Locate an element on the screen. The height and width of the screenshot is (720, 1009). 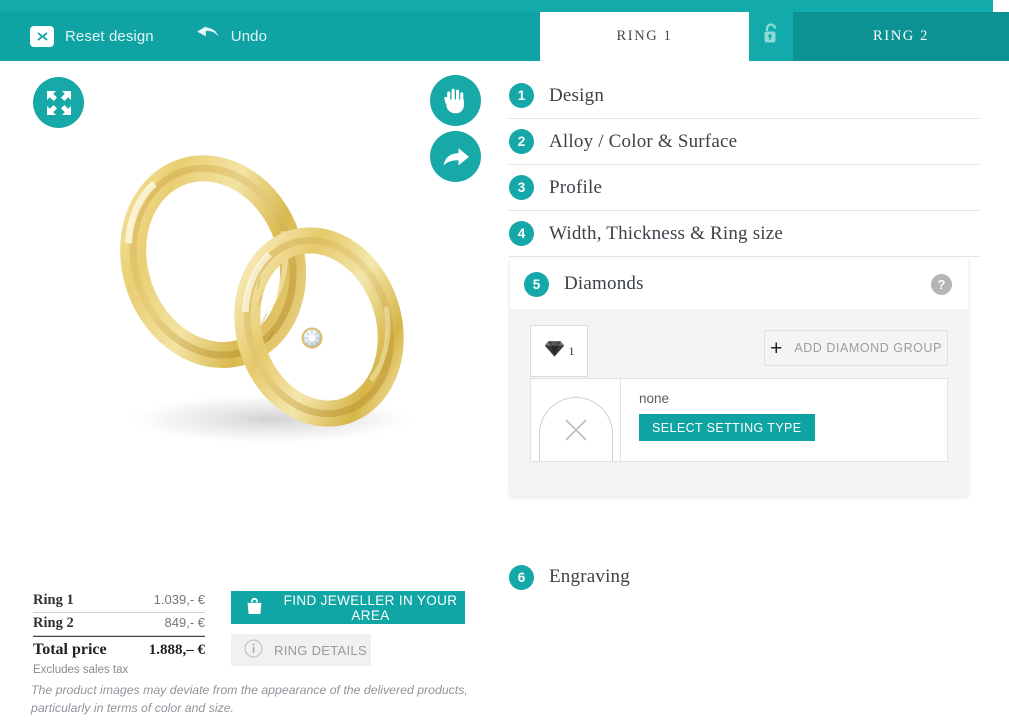
unlock-icon is located at coordinates (771, 36).